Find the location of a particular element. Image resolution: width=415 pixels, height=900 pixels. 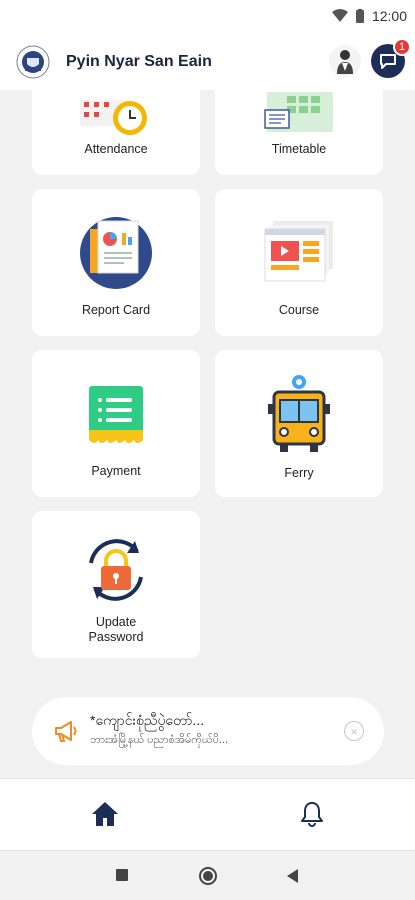

user-avatar is located at coordinates (345, 61).